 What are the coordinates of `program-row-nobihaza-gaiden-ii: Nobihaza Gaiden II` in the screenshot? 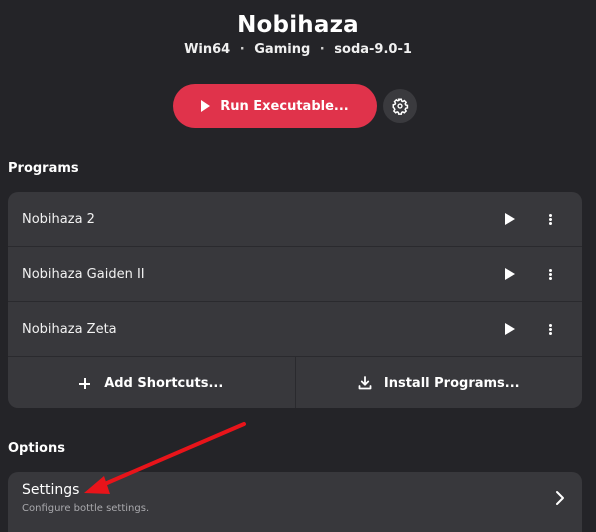 It's located at (295, 274).